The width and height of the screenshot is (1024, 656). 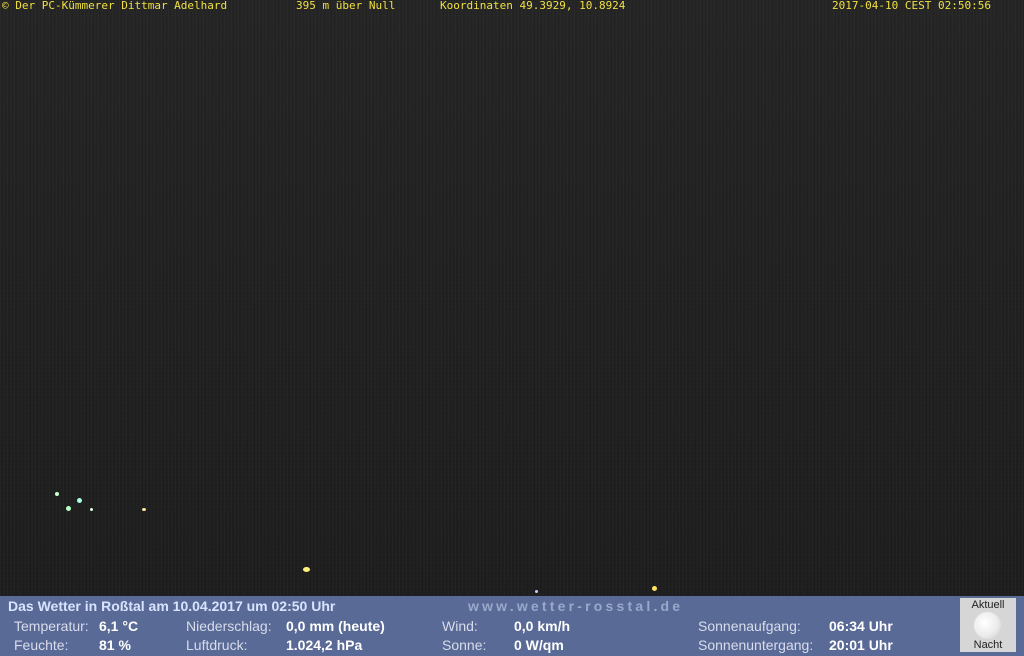 I want to click on moon-icon, so click(x=987, y=625).